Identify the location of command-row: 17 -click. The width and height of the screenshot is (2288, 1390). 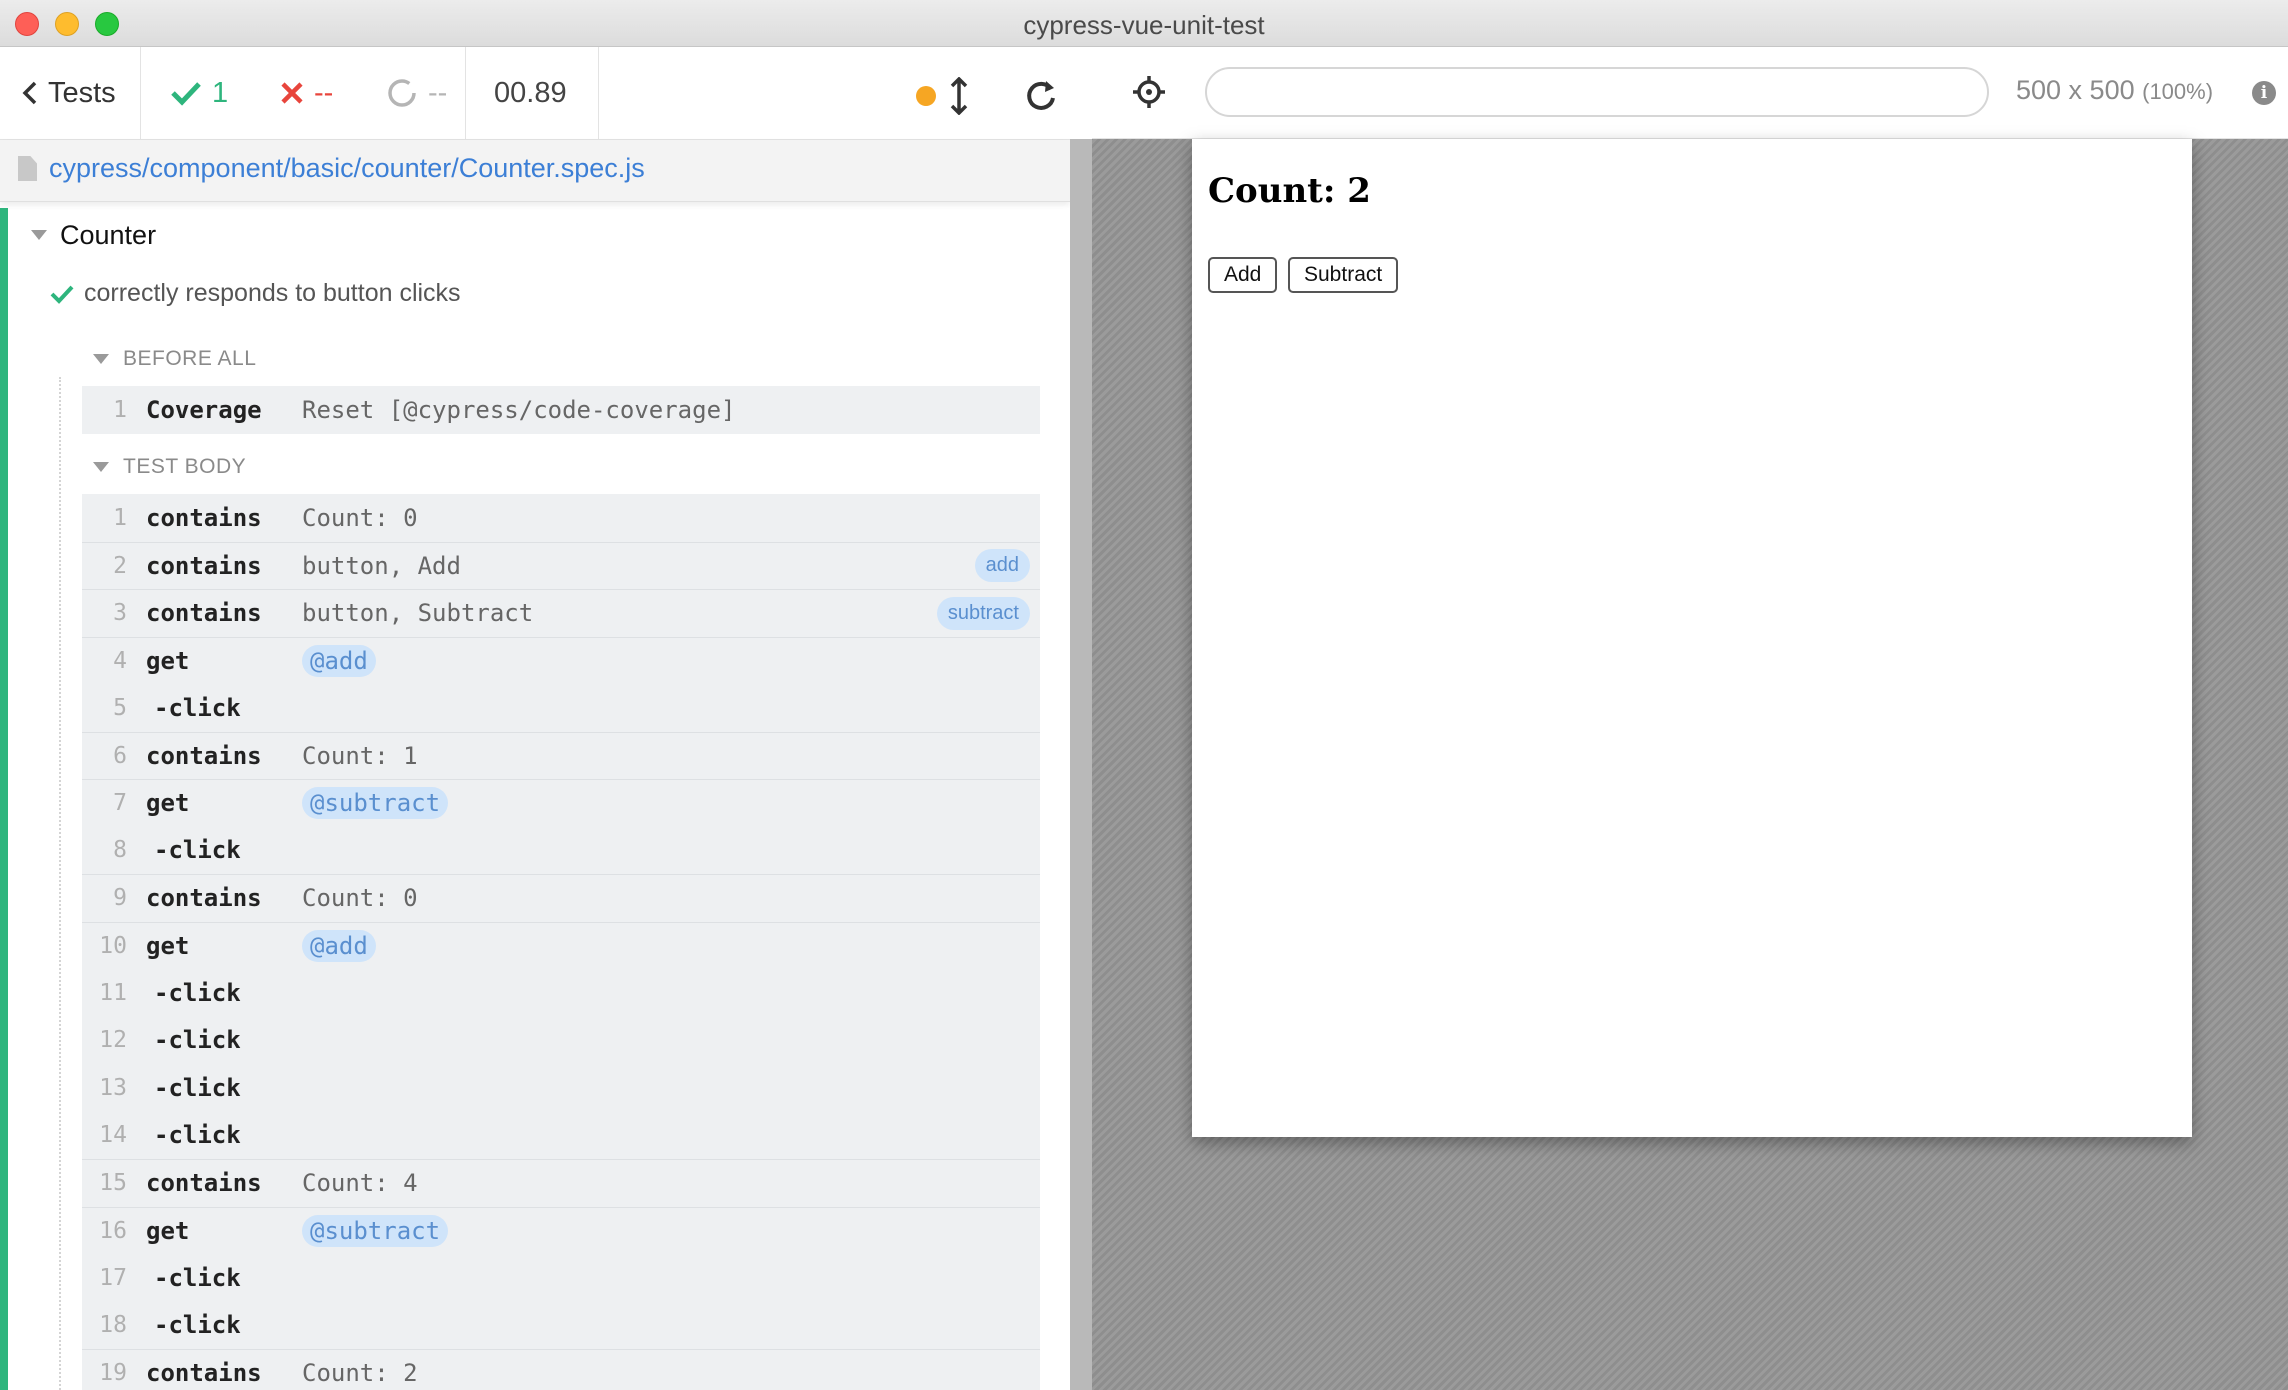
(561, 1278).